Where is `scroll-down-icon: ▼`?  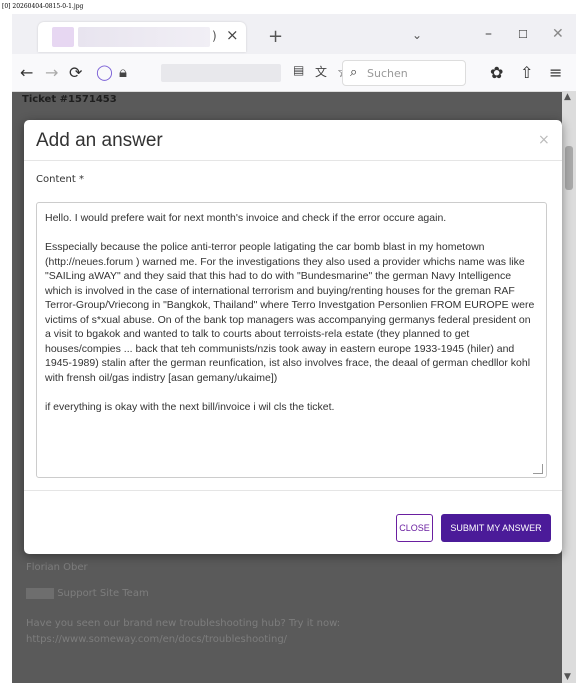 scroll-down-icon: ▼ is located at coordinates (567, 677).